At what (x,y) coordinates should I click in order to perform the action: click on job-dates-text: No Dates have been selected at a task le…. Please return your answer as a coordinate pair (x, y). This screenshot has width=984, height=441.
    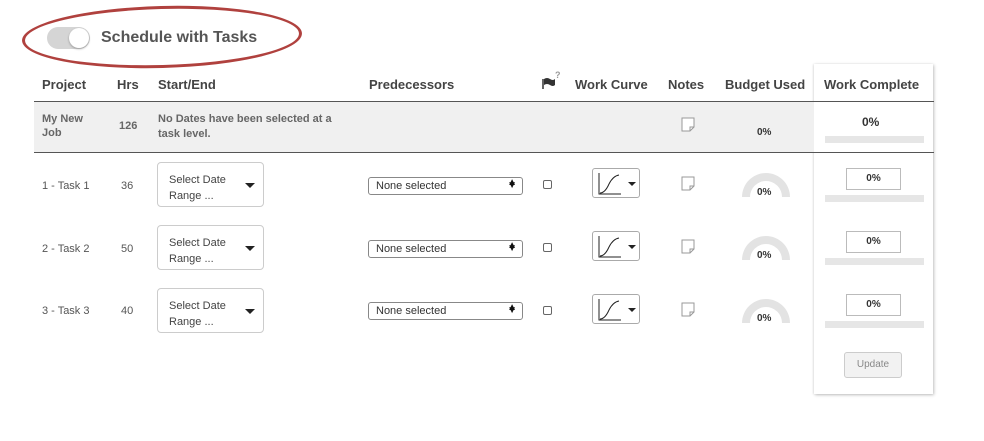
    Looking at the image, I should click on (245, 126).